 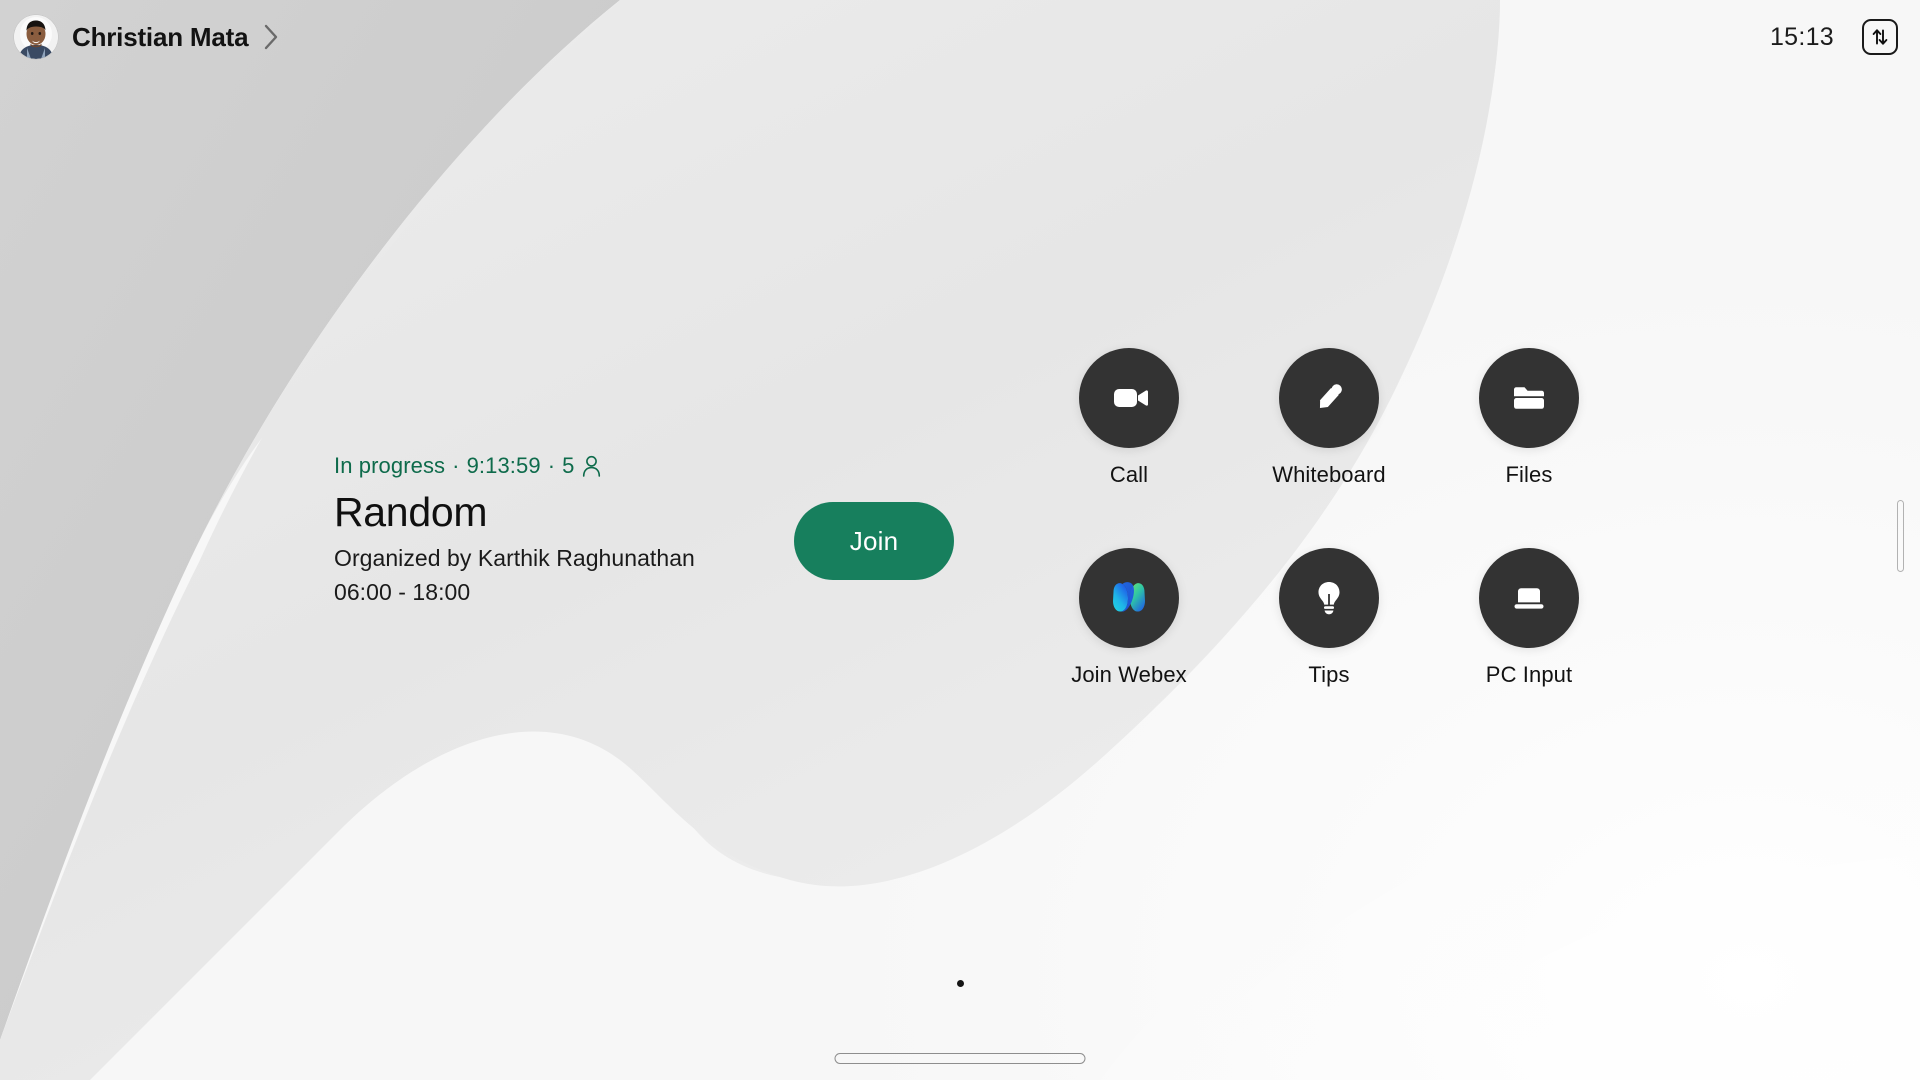 I want to click on user-avatar-photo, so click(x=36, y=37).